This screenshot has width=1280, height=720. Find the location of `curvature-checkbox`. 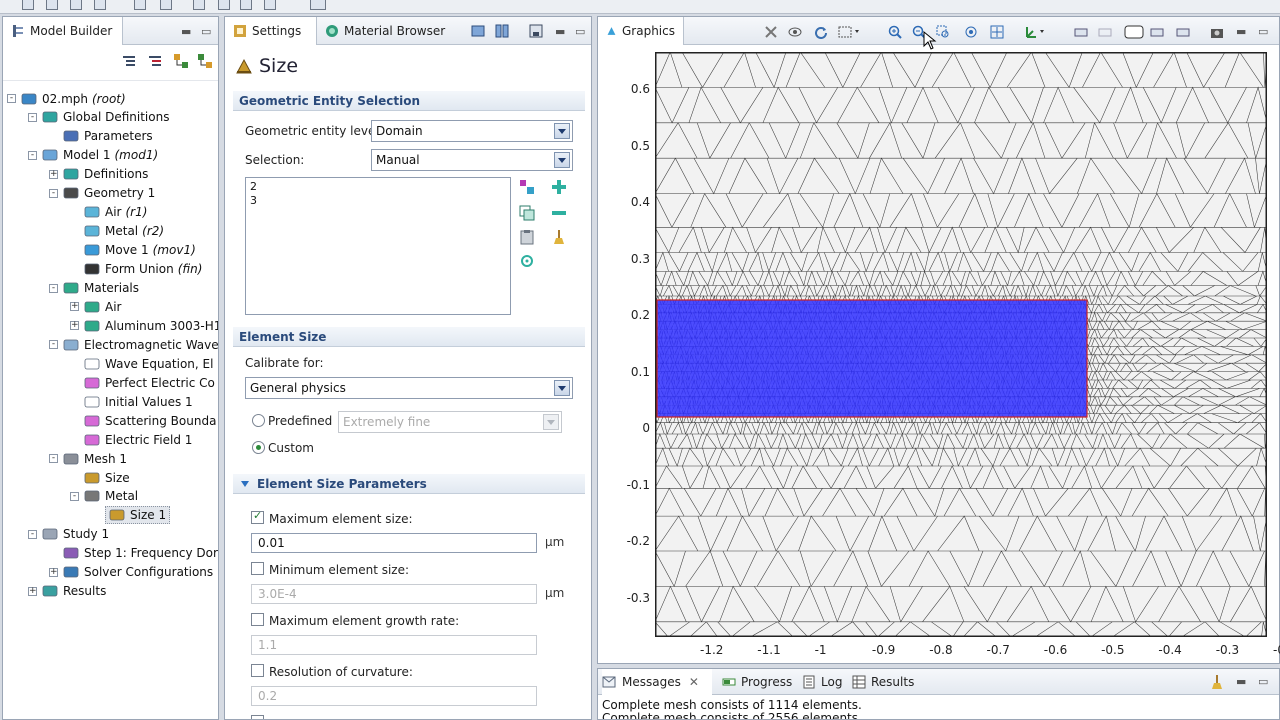

curvature-checkbox is located at coordinates (257, 670).